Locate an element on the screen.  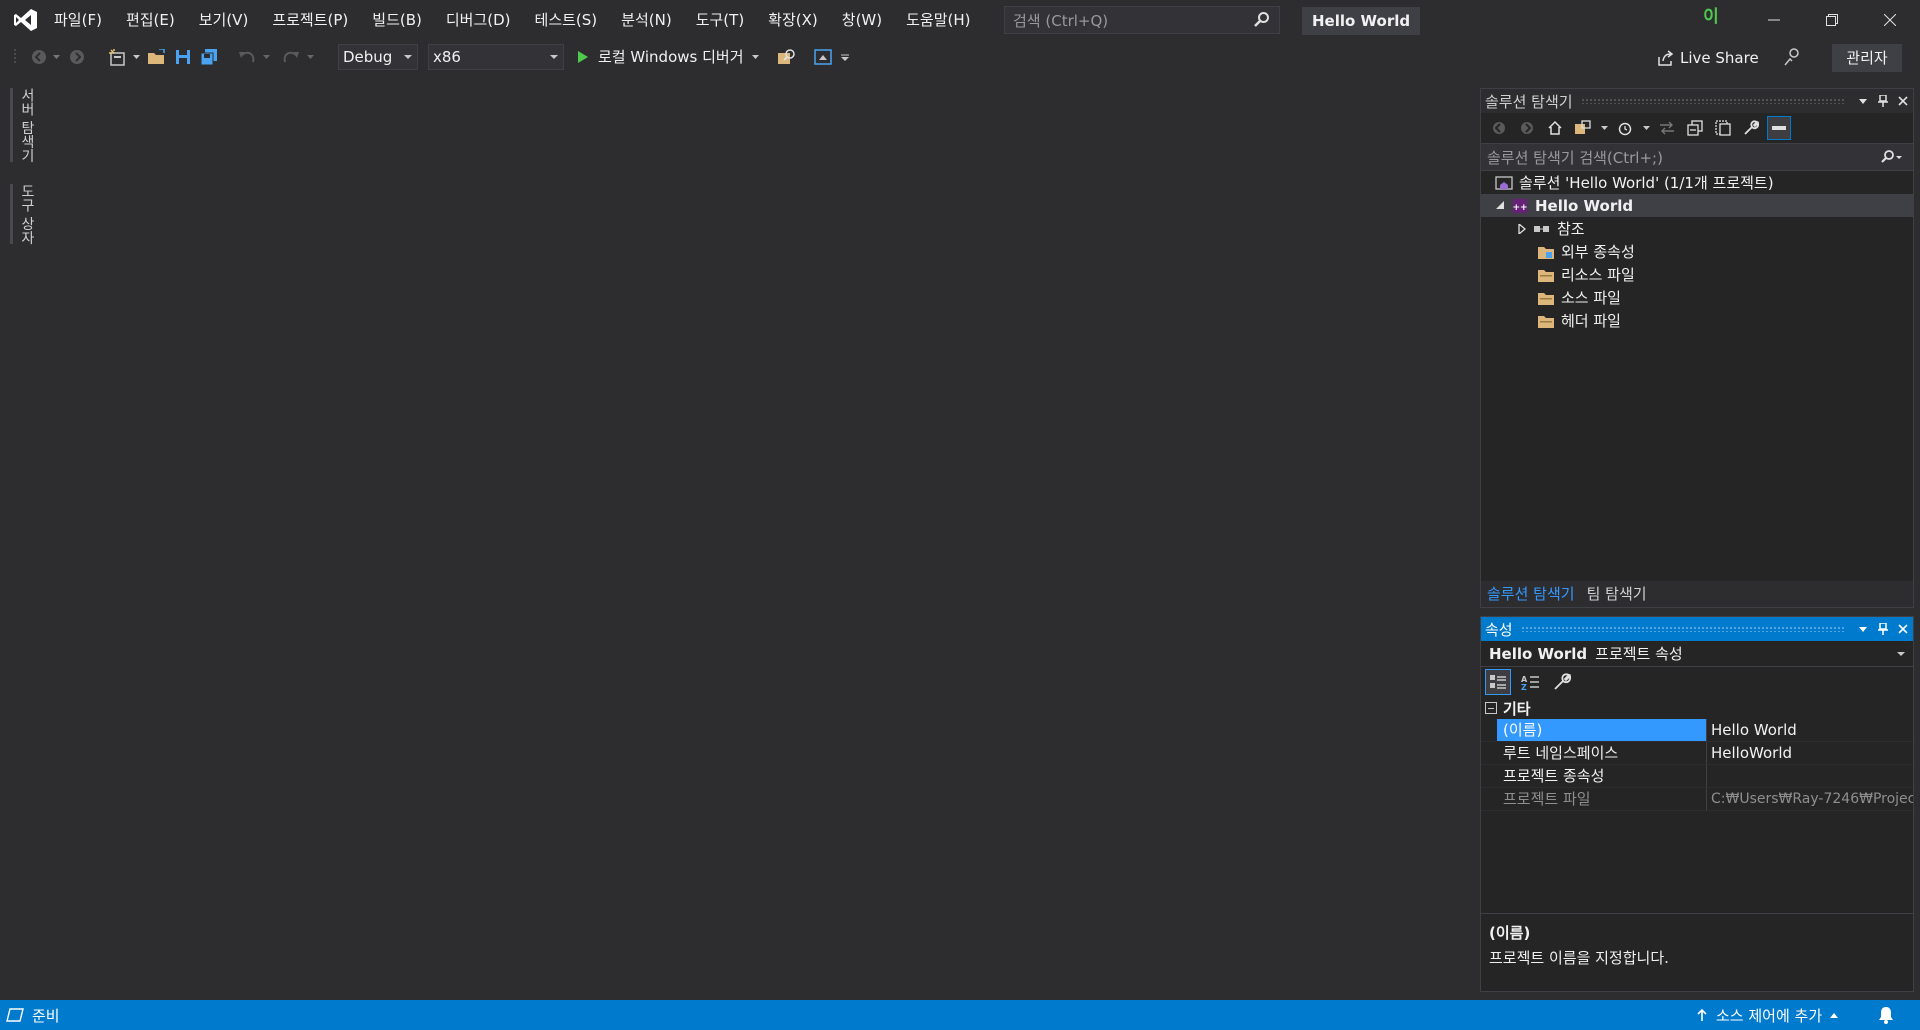
chevron-down-icon is located at coordinates (1901, 654).